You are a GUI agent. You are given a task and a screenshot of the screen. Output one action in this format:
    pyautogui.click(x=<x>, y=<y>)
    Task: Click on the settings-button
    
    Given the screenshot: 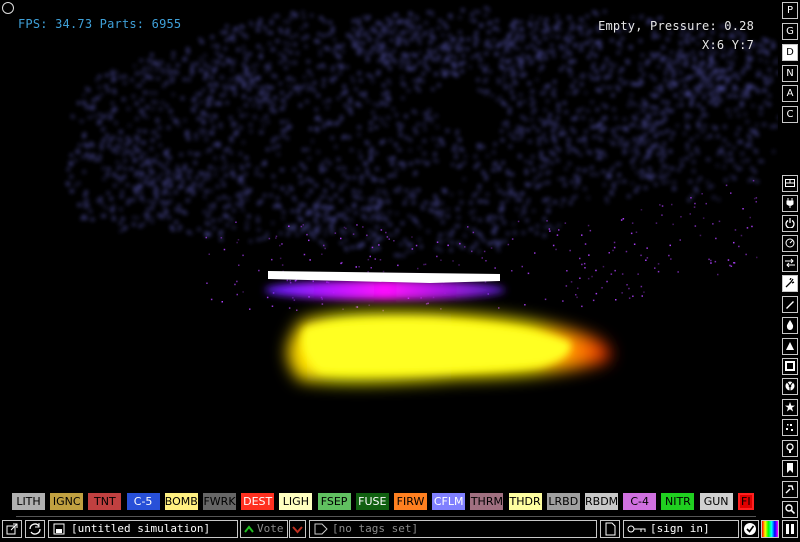 What is the action you would take?
    pyautogui.click(x=750, y=529)
    